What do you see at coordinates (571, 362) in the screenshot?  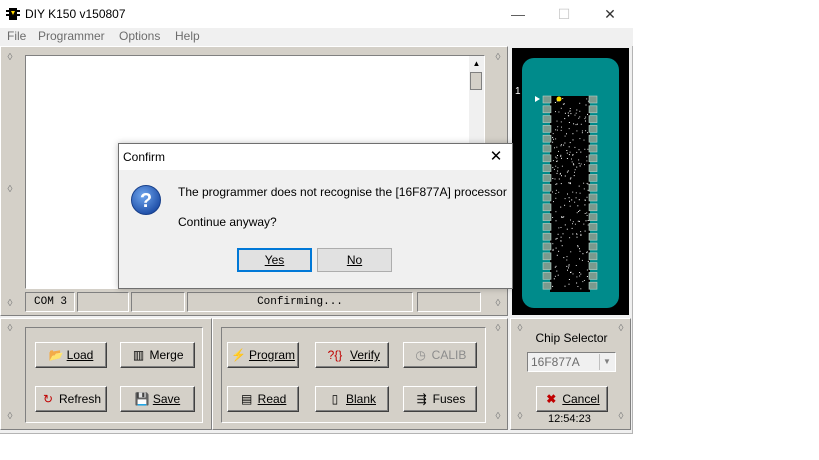 I see `chip-select-dropdown: 16F877A ▼` at bounding box center [571, 362].